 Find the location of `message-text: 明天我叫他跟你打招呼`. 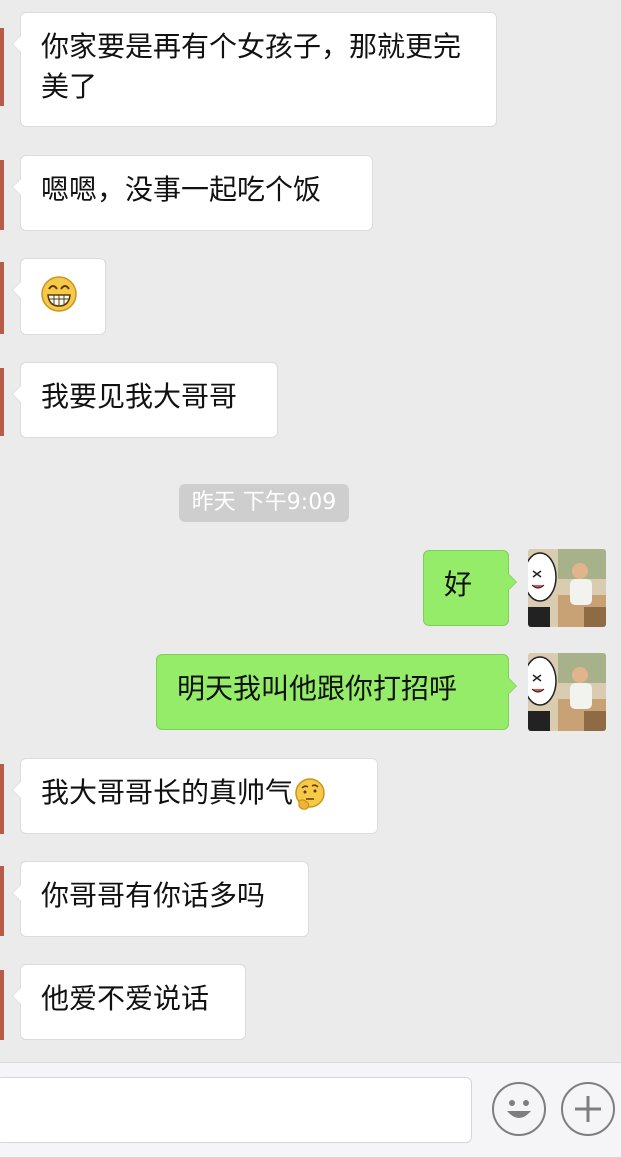

message-text: 明天我叫他跟你打招呼 is located at coordinates (317, 688).